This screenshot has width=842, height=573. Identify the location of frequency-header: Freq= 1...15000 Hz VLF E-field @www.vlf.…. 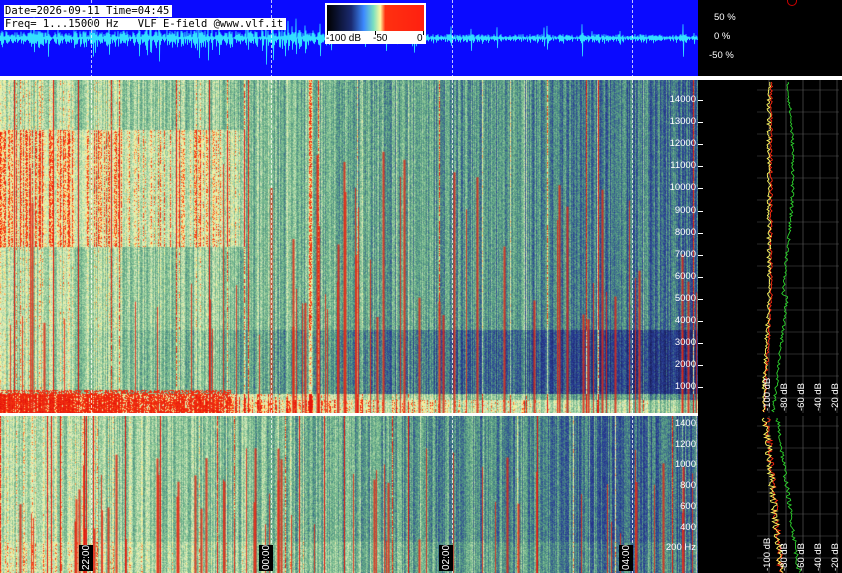
(145, 24).